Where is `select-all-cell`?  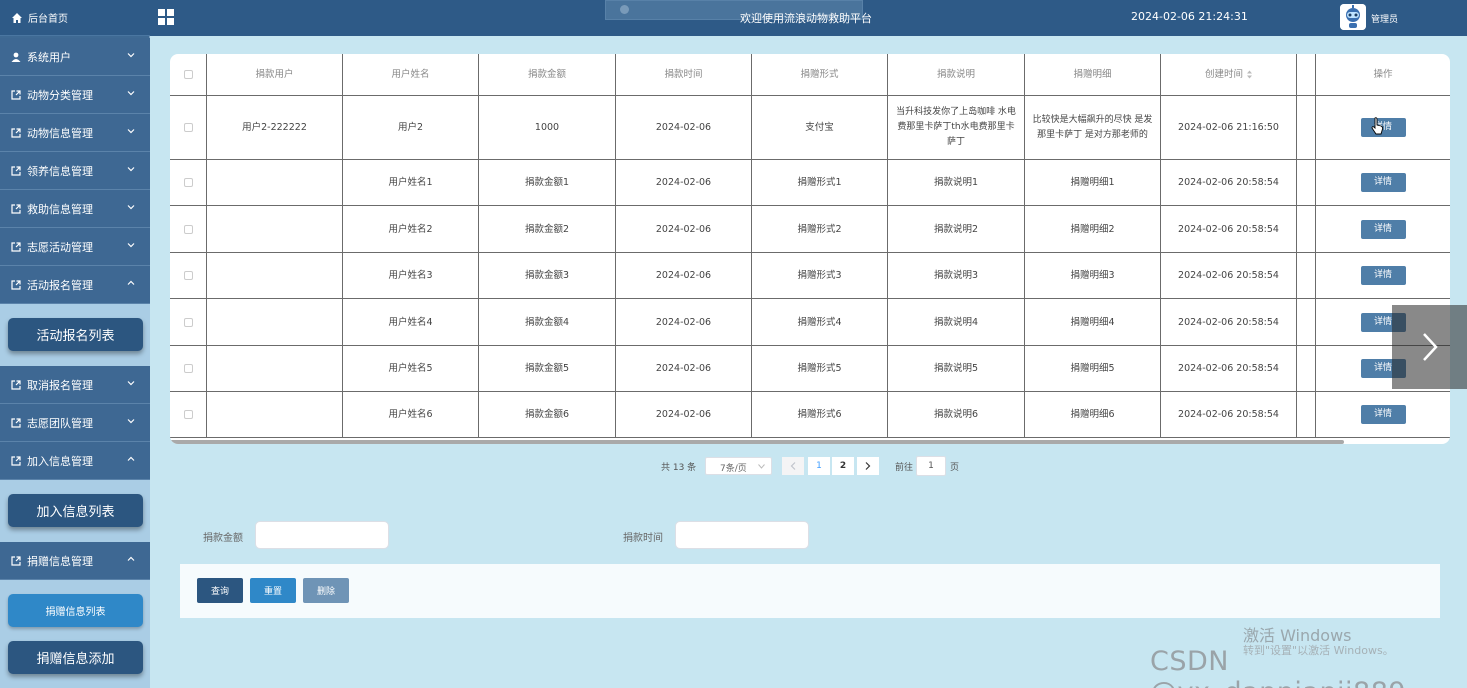 select-all-cell is located at coordinates (188, 75).